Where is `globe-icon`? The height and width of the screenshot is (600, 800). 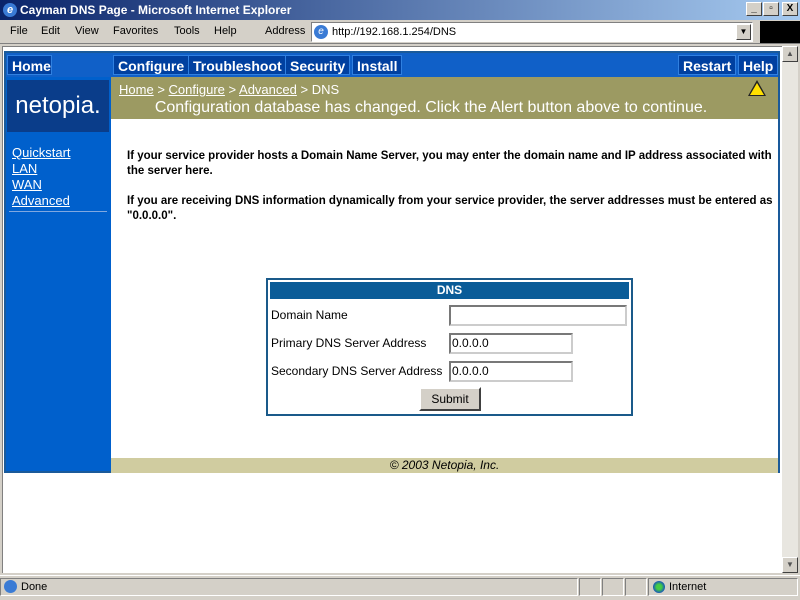
globe-icon is located at coordinates (659, 587).